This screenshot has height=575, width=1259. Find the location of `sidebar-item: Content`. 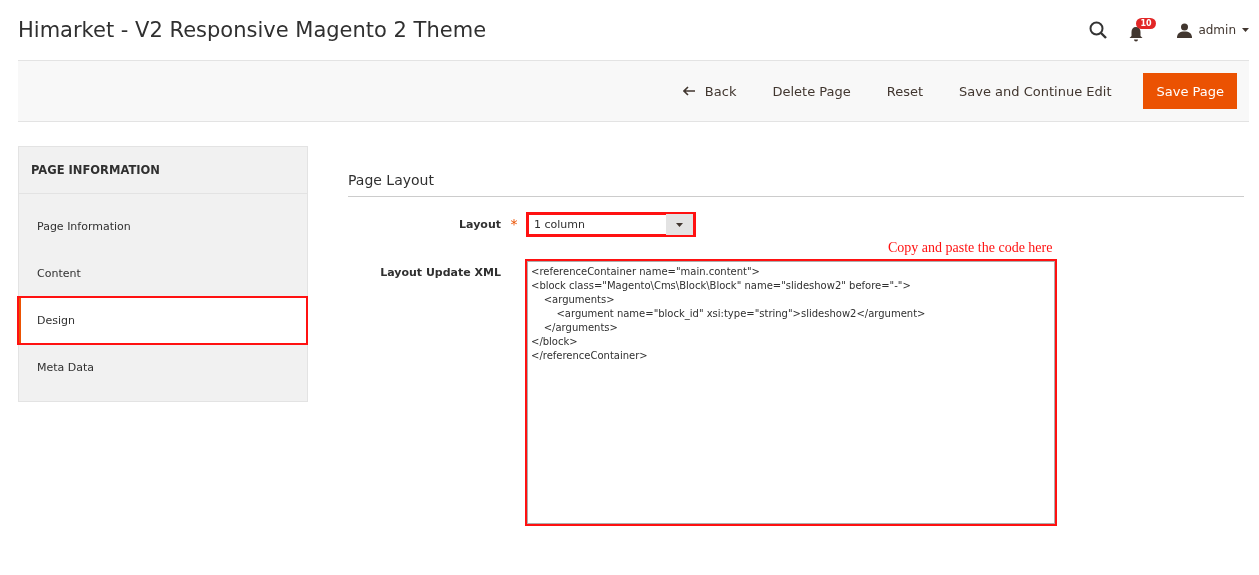

sidebar-item: Content is located at coordinates (162, 273).